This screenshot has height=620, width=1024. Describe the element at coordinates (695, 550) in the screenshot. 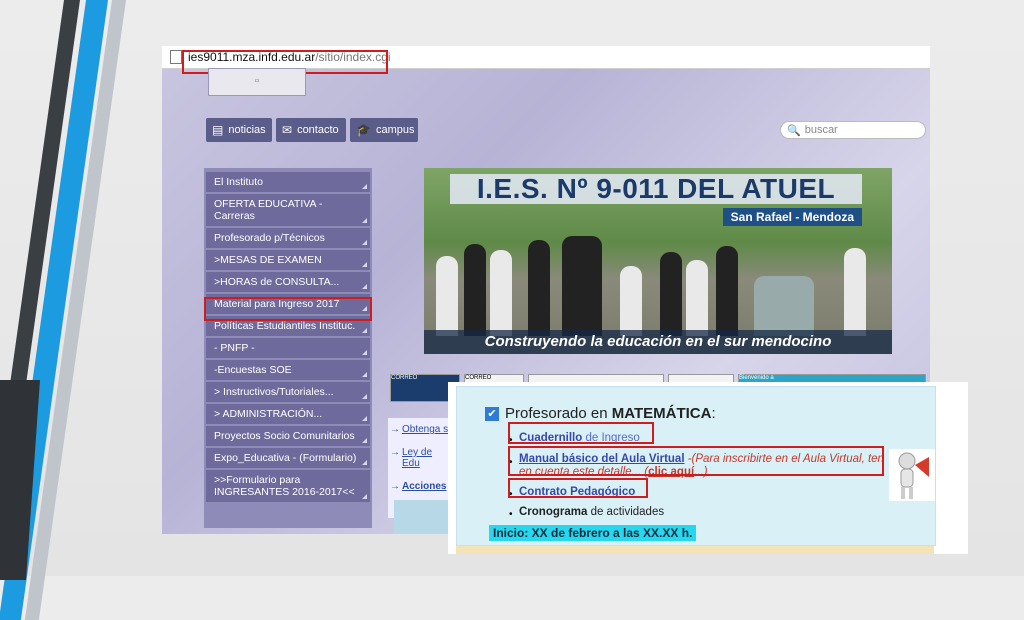

I see `bottom-strip` at that location.